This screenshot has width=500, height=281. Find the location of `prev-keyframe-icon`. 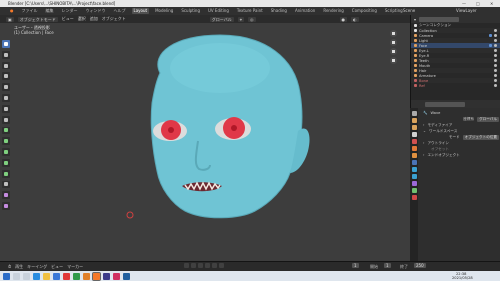

prev-keyframe-icon is located at coordinates (193, 265).